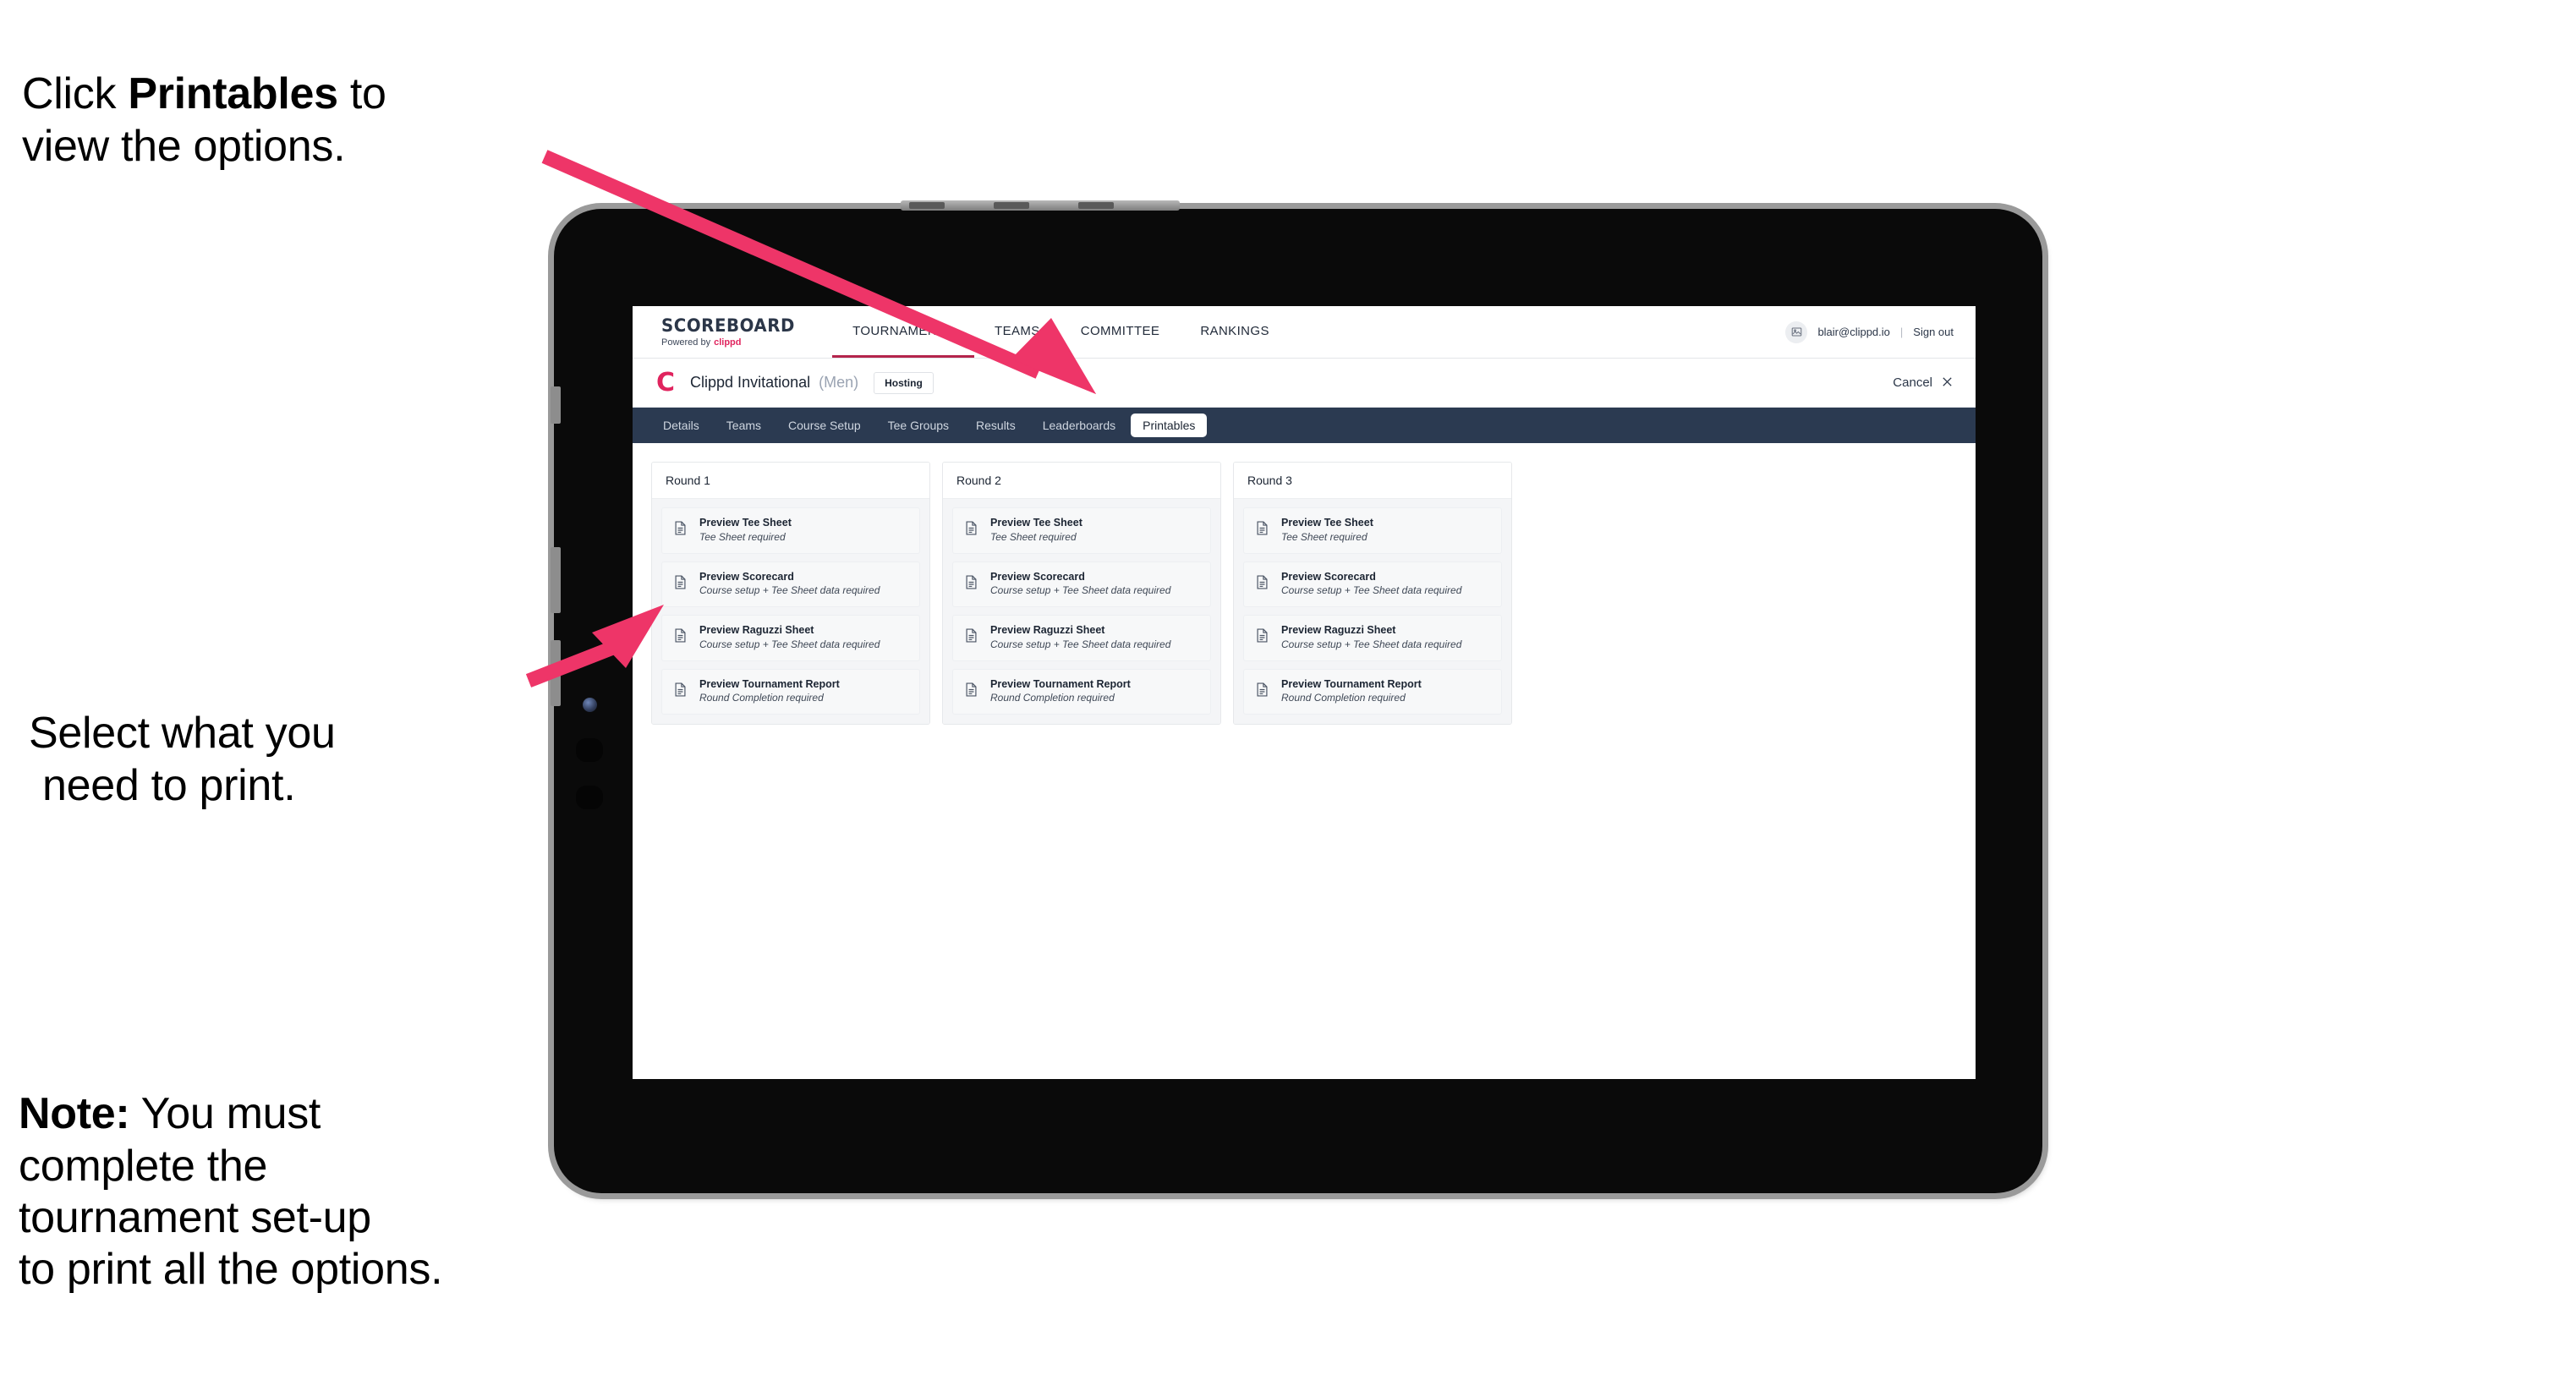  I want to click on tournament-gender: (Men), so click(839, 382).